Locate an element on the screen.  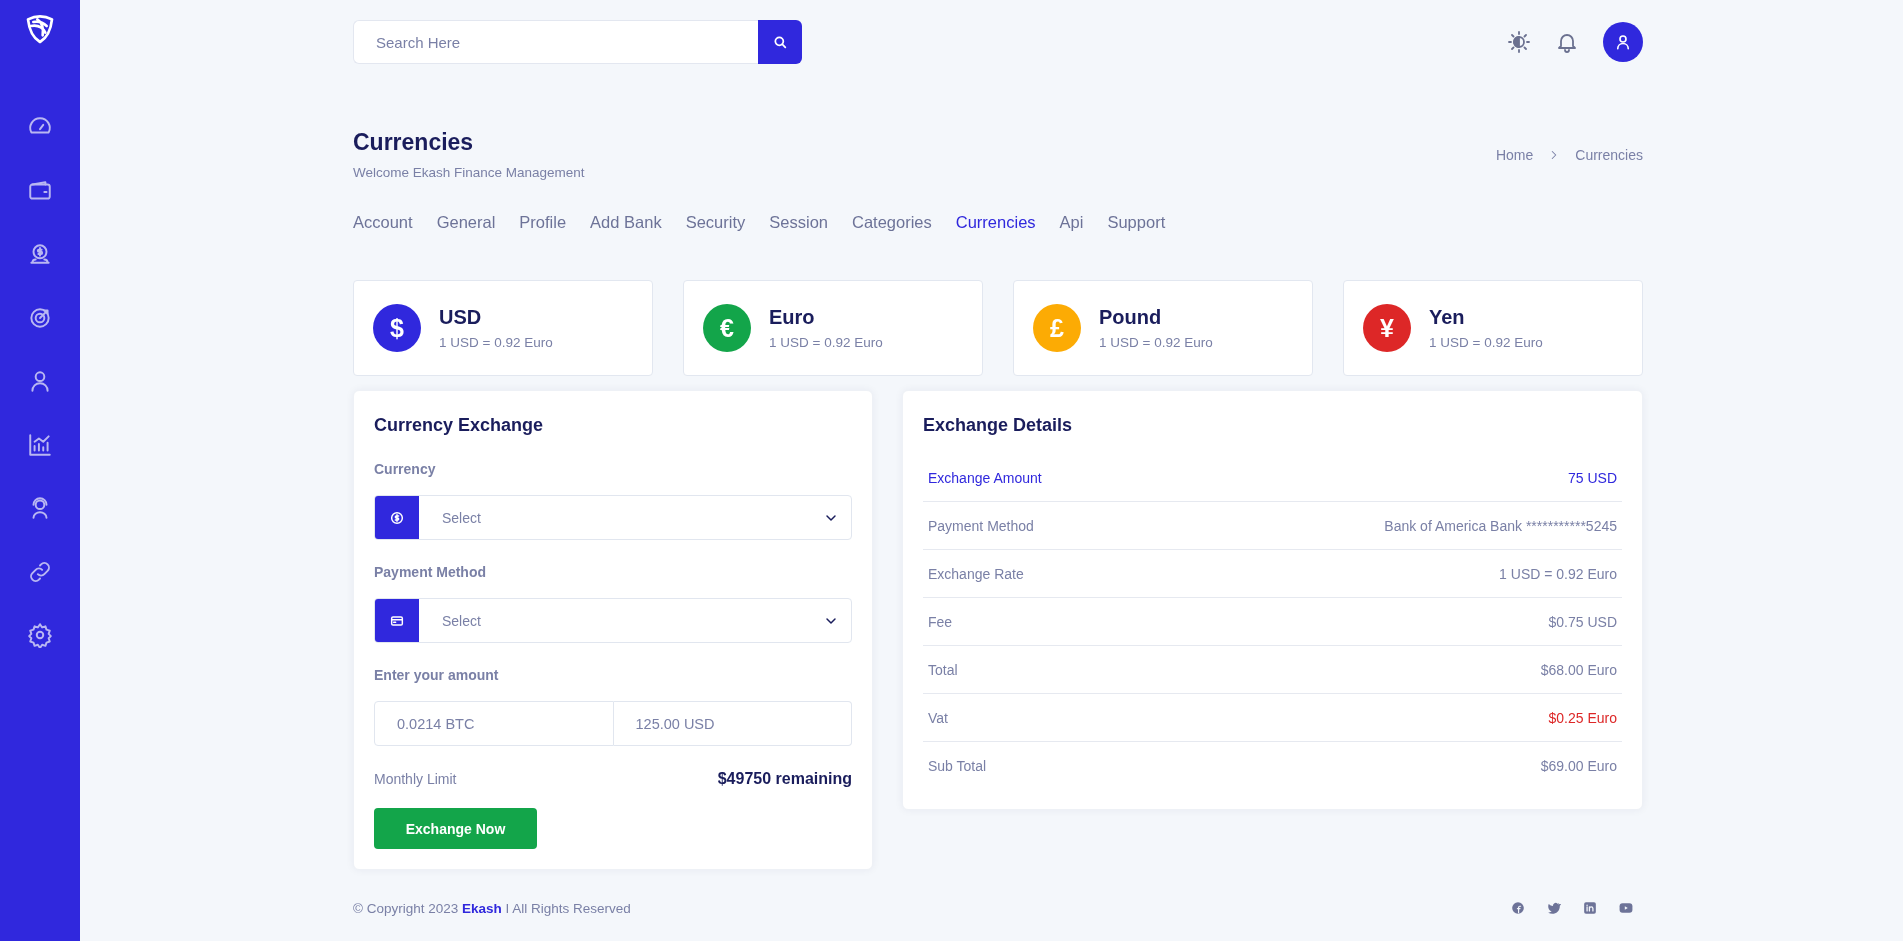
coin-stand-icon is located at coordinates (40, 254).